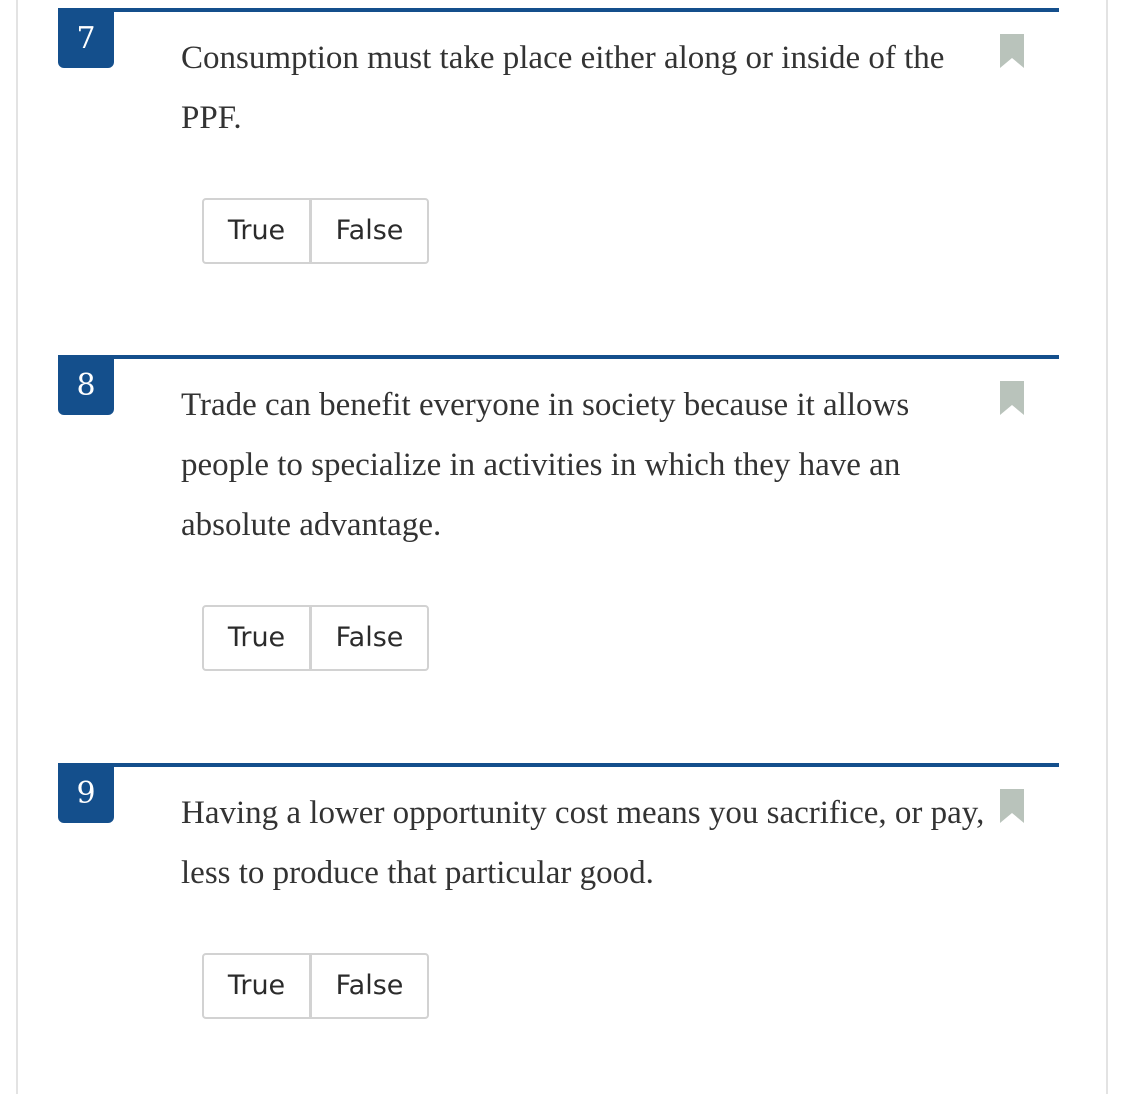 The height and width of the screenshot is (1094, 1138). Describe the element at coordinates (1107, 547) in the screenshot. I see `page-right-border` at that location.